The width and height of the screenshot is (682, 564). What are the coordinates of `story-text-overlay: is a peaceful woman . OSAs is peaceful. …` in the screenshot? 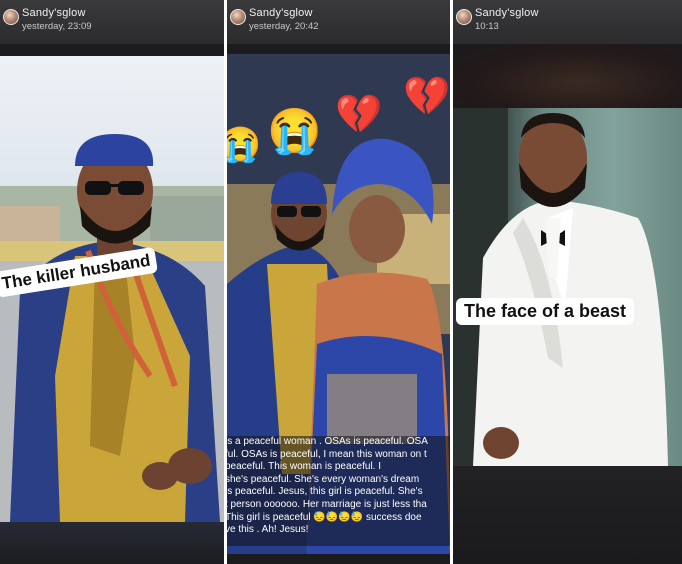 It's located at (338, 491).